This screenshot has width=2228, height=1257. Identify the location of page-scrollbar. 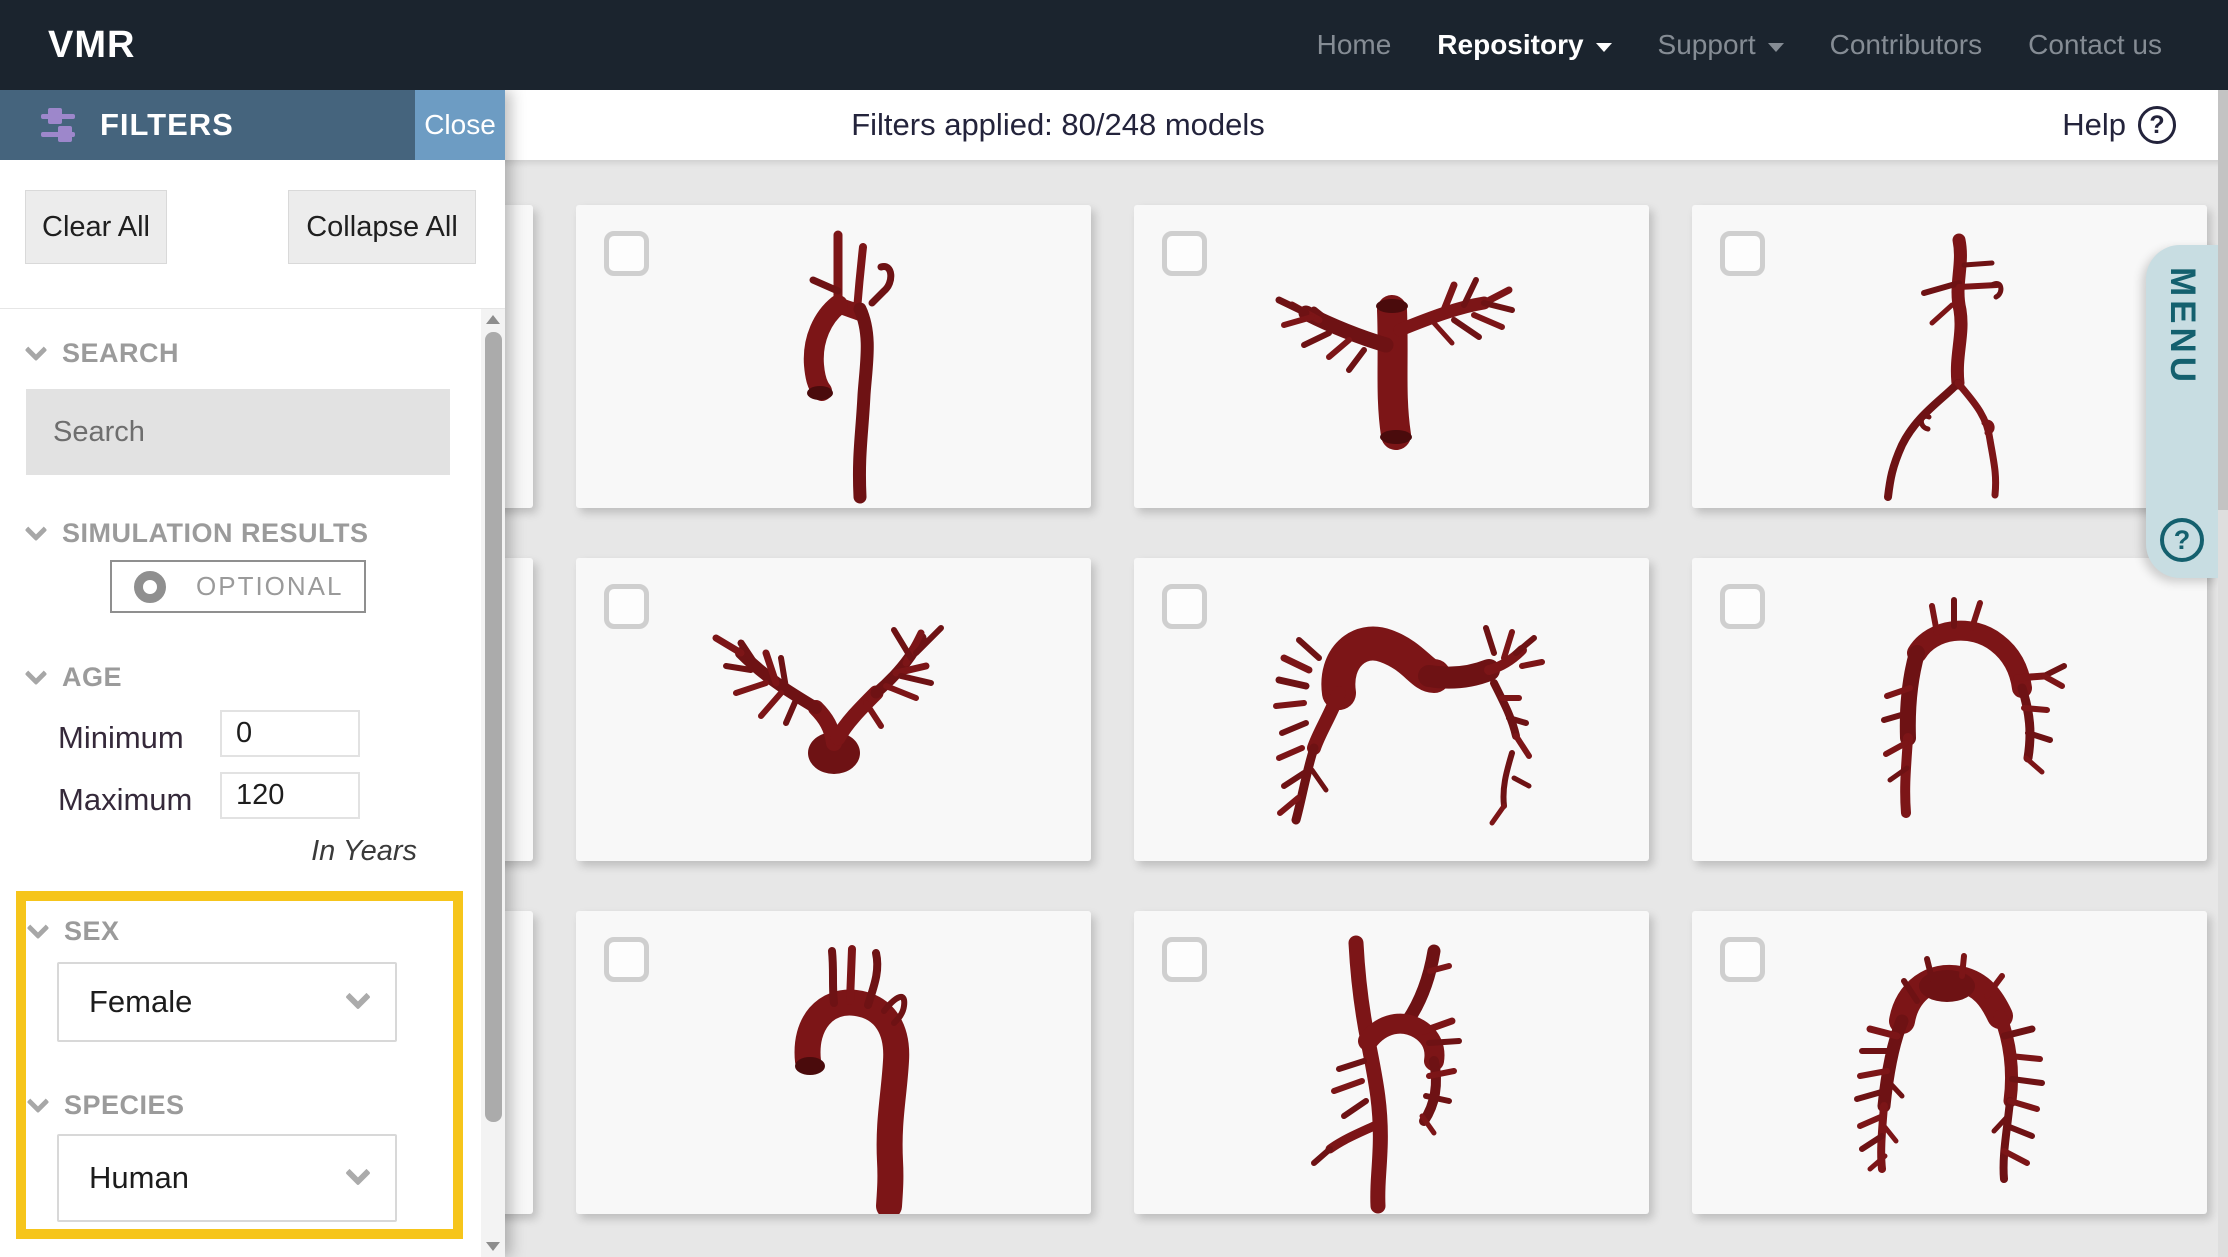
(2223, 673).